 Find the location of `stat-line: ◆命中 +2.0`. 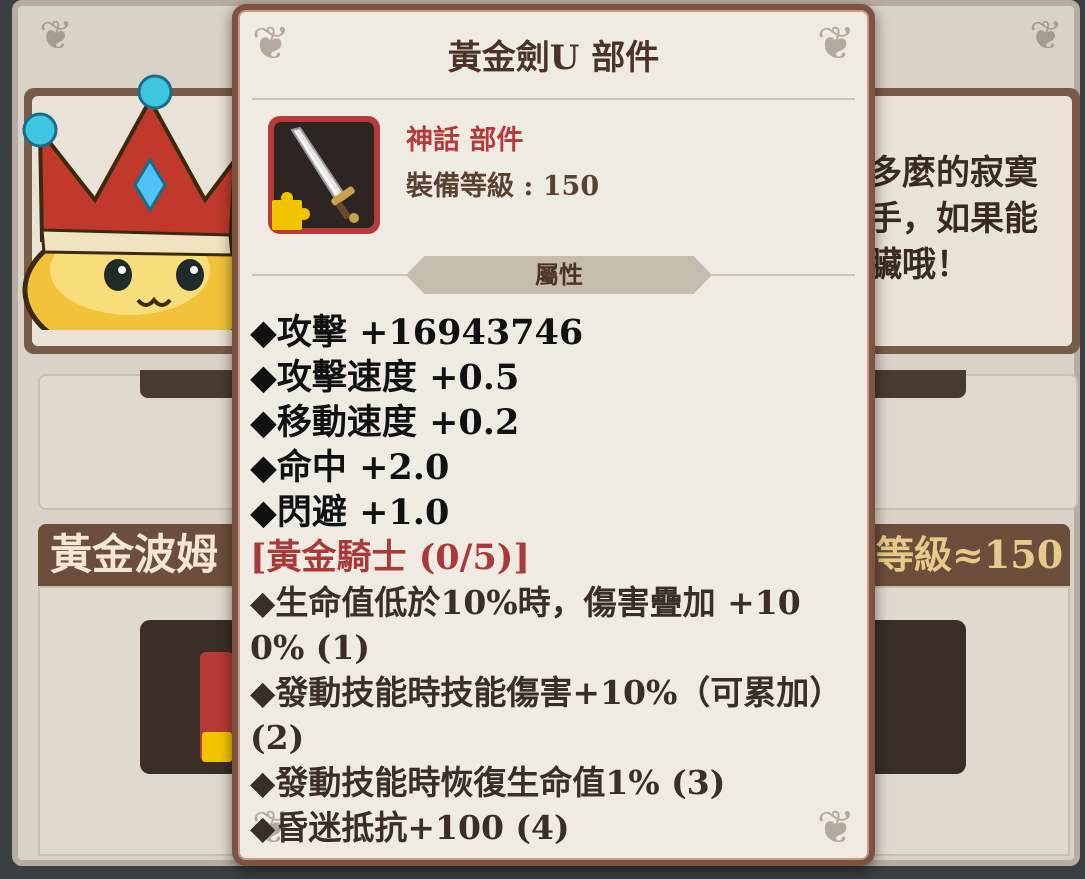

stat-line: ◆命中 +2.0 is located at coordinates (350, 467).